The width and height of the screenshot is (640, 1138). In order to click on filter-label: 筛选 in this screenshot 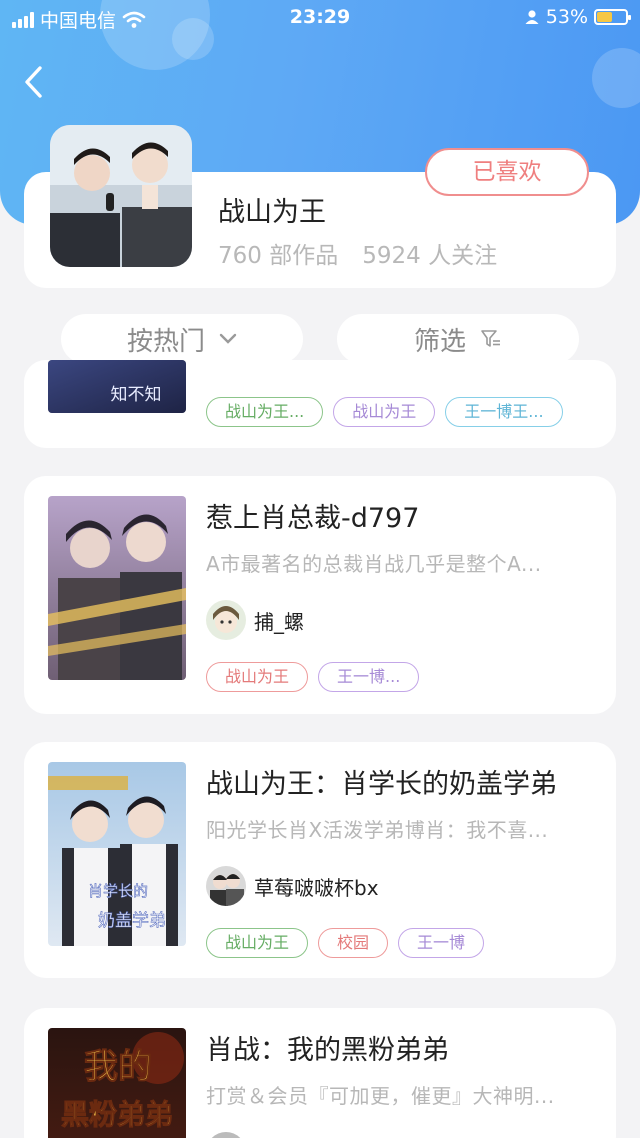, I will do `click(439, 341)`.